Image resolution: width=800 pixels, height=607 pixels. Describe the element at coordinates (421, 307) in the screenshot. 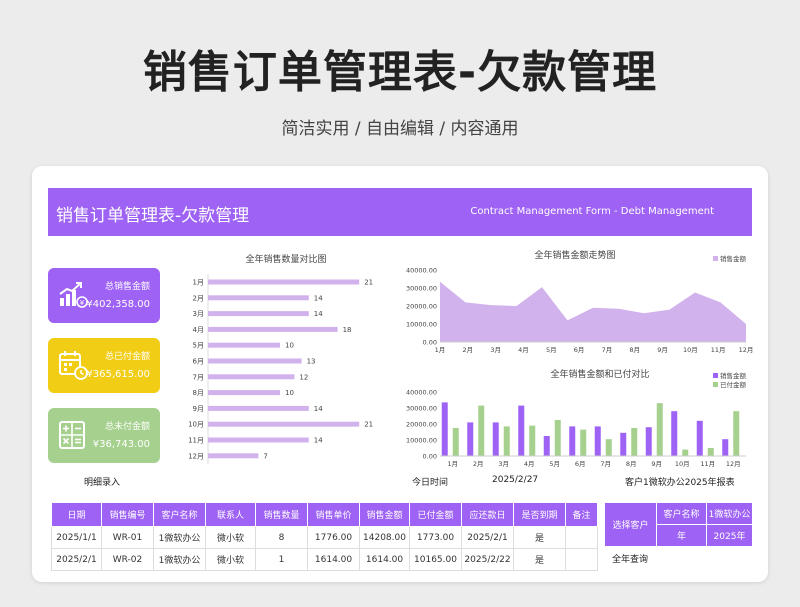

I see `y-tick-label: 20000.00` at that location.